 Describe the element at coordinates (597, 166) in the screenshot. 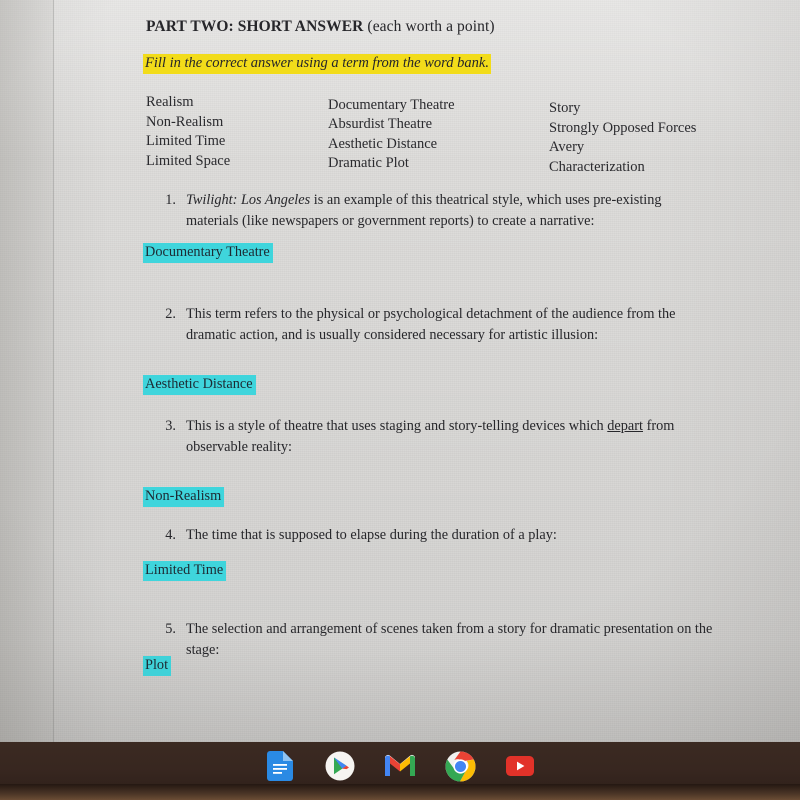

I see `word-bank-item: Characterization` at that location.